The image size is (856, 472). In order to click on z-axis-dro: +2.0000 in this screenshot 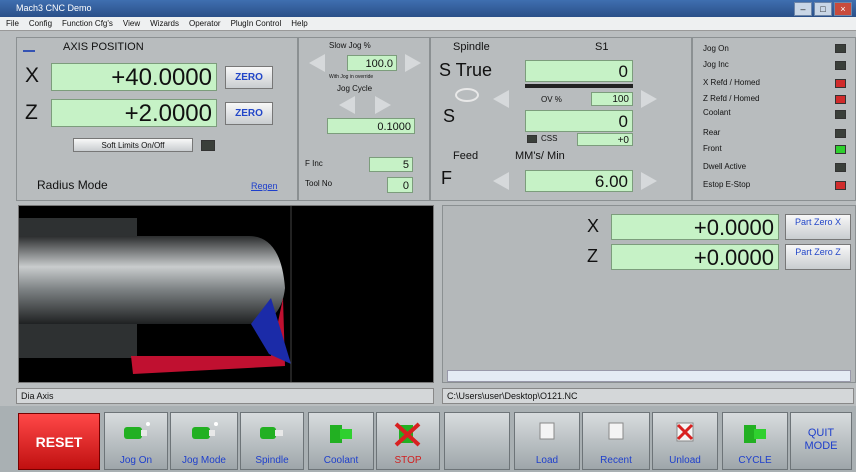, I will do `click(134, 113)`.